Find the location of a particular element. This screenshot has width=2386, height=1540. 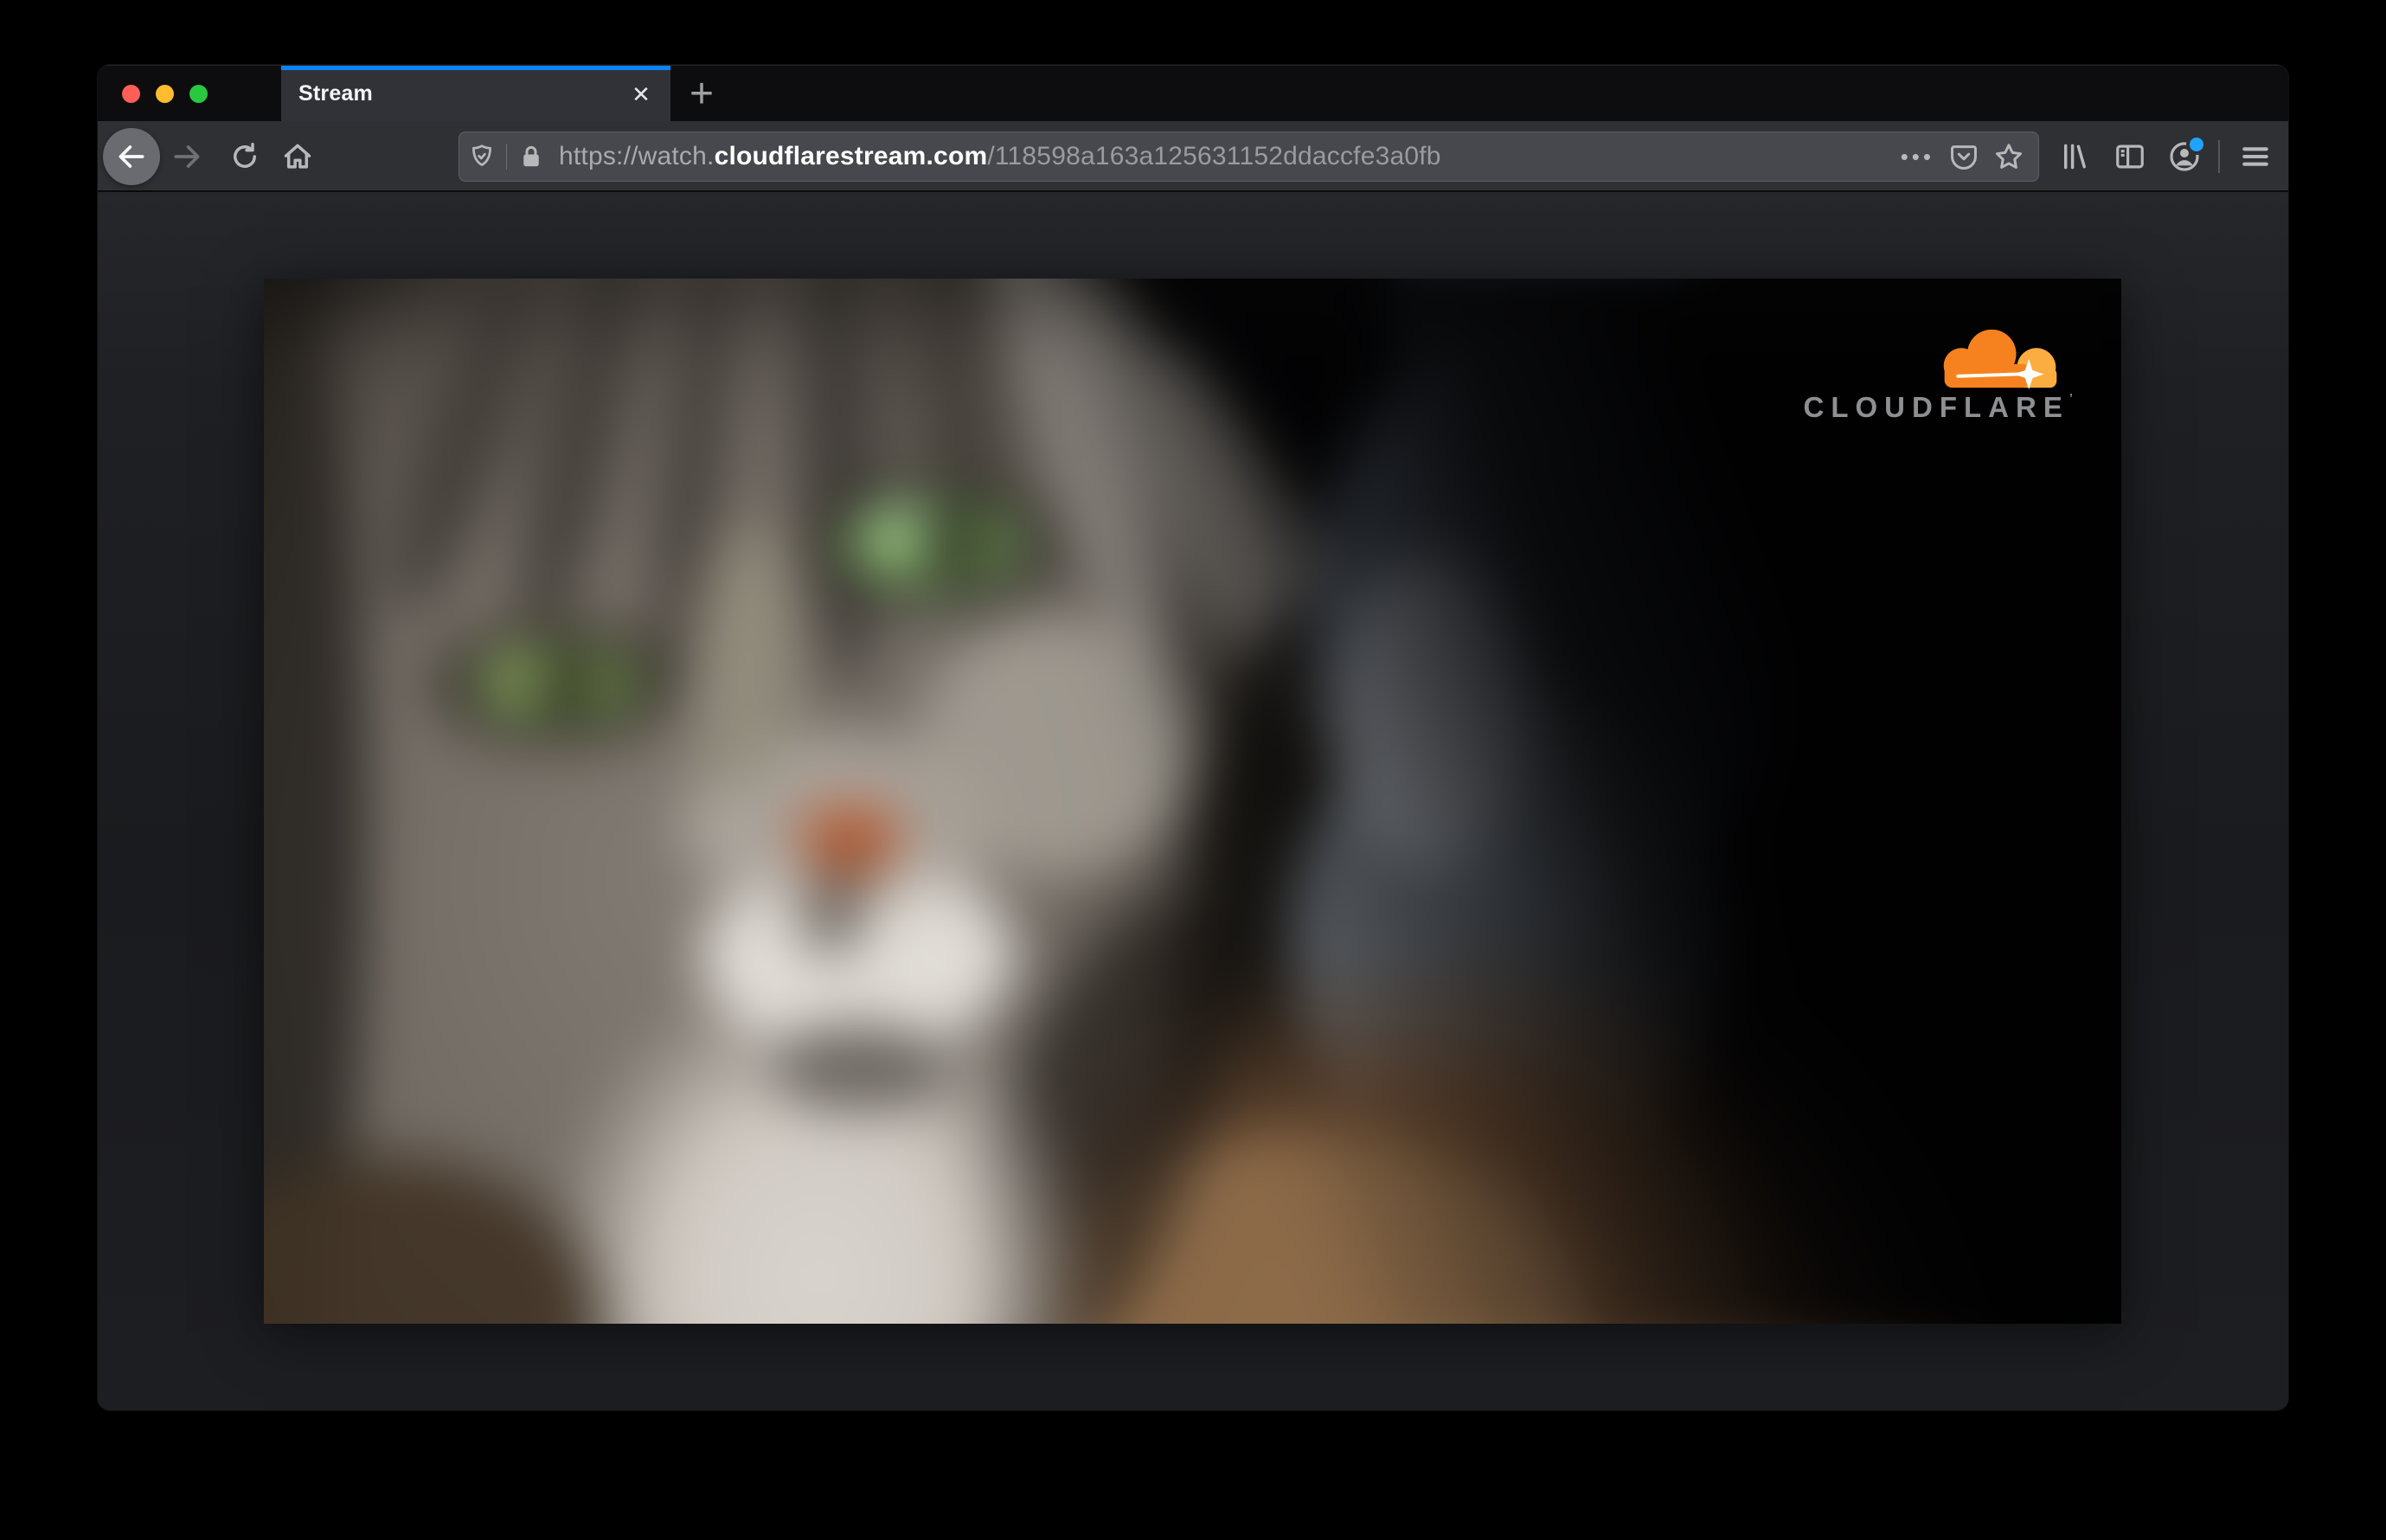

lock-icon is located at coordinates (532, 156).